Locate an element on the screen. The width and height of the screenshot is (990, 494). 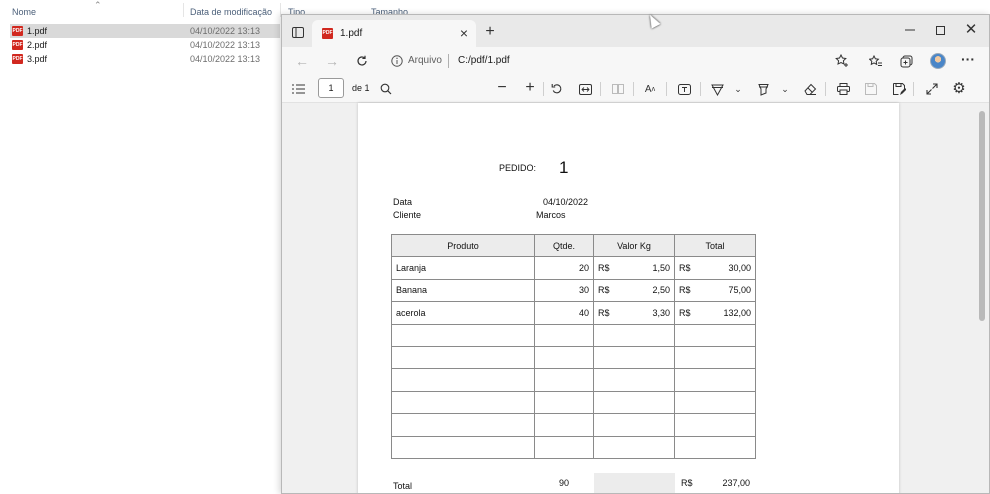
fullscreen-icon is located at coordinates (932, 89).